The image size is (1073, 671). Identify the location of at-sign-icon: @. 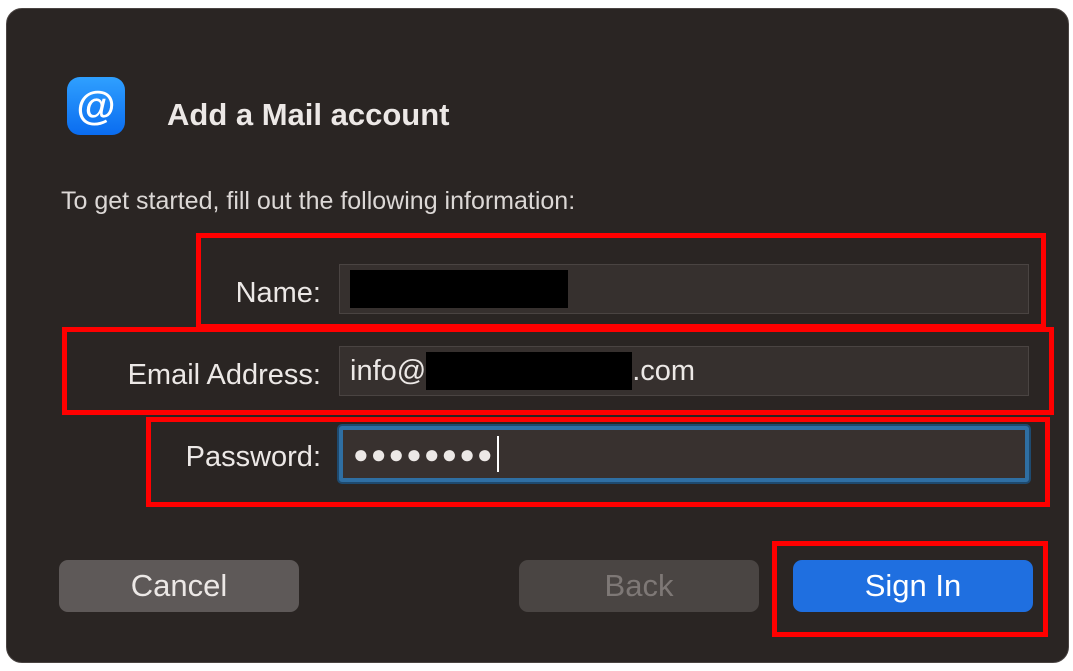
(96, 106).